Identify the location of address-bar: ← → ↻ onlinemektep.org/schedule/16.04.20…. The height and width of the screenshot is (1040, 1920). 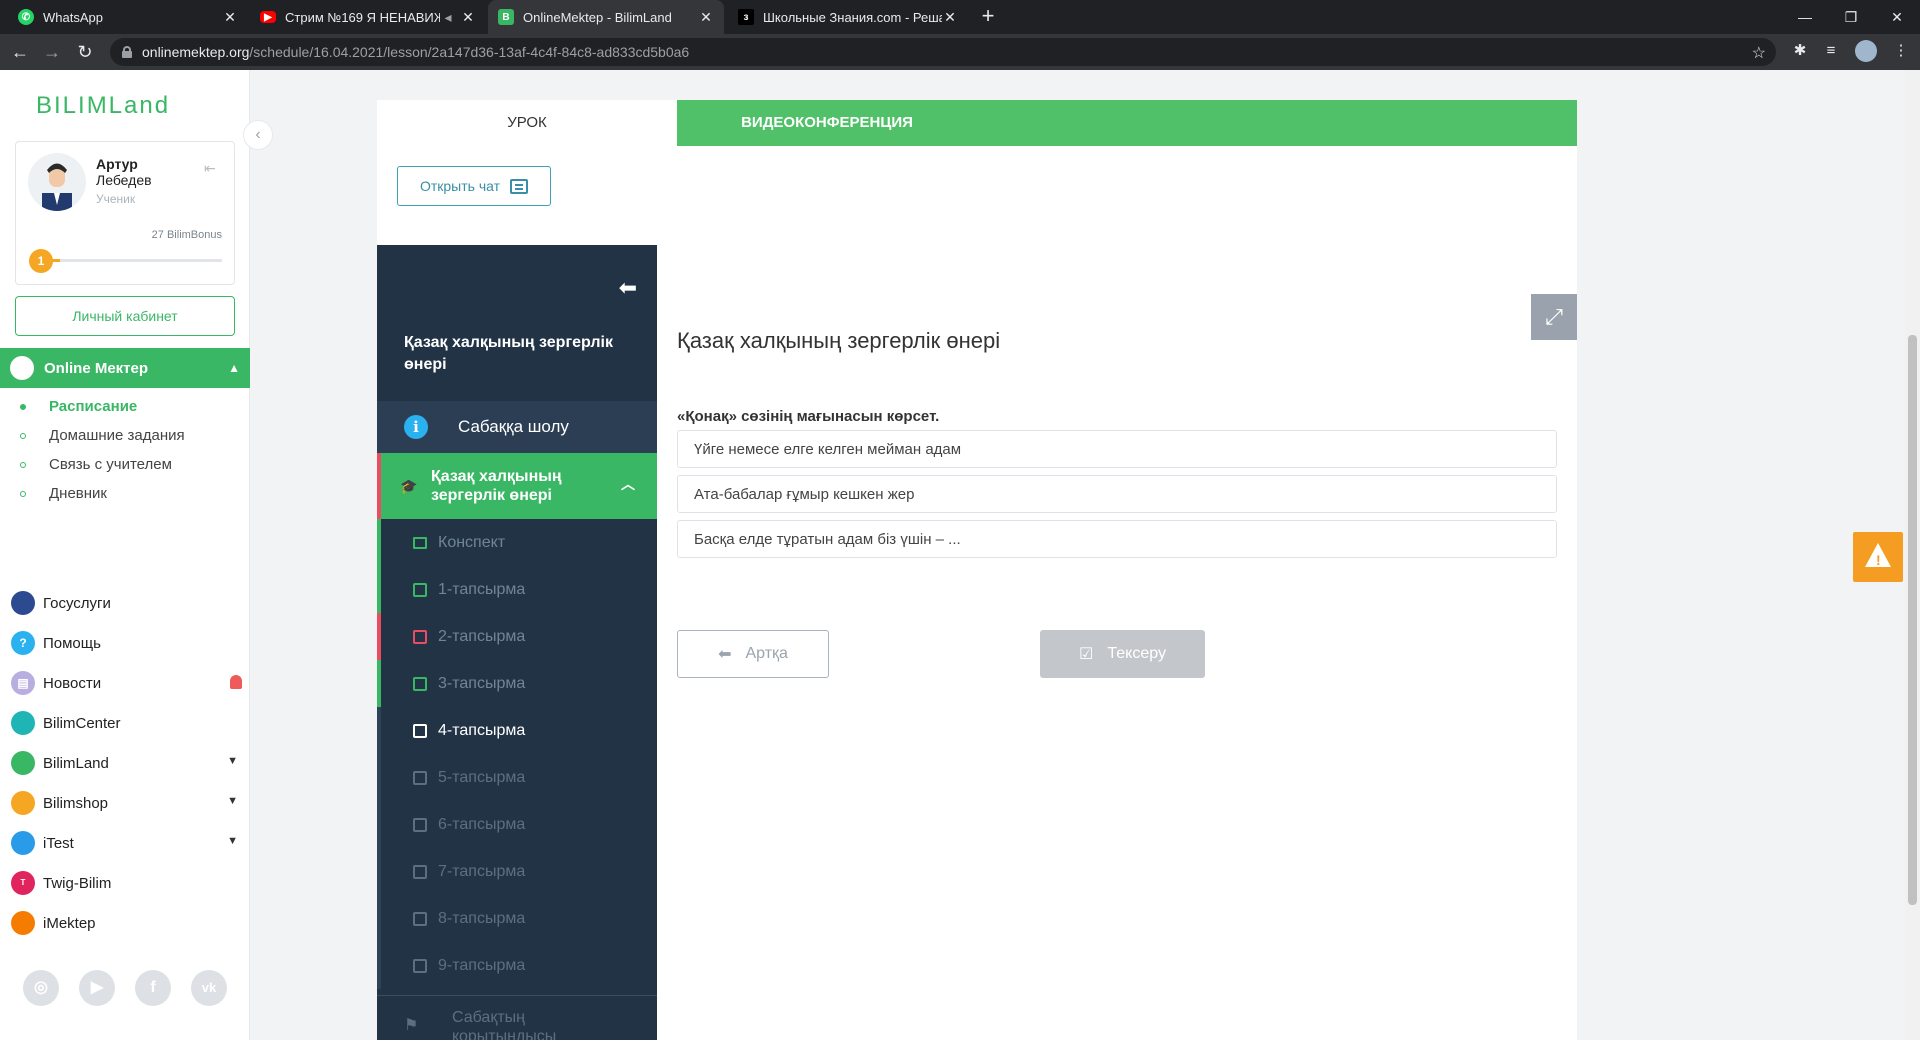
(960, 52).